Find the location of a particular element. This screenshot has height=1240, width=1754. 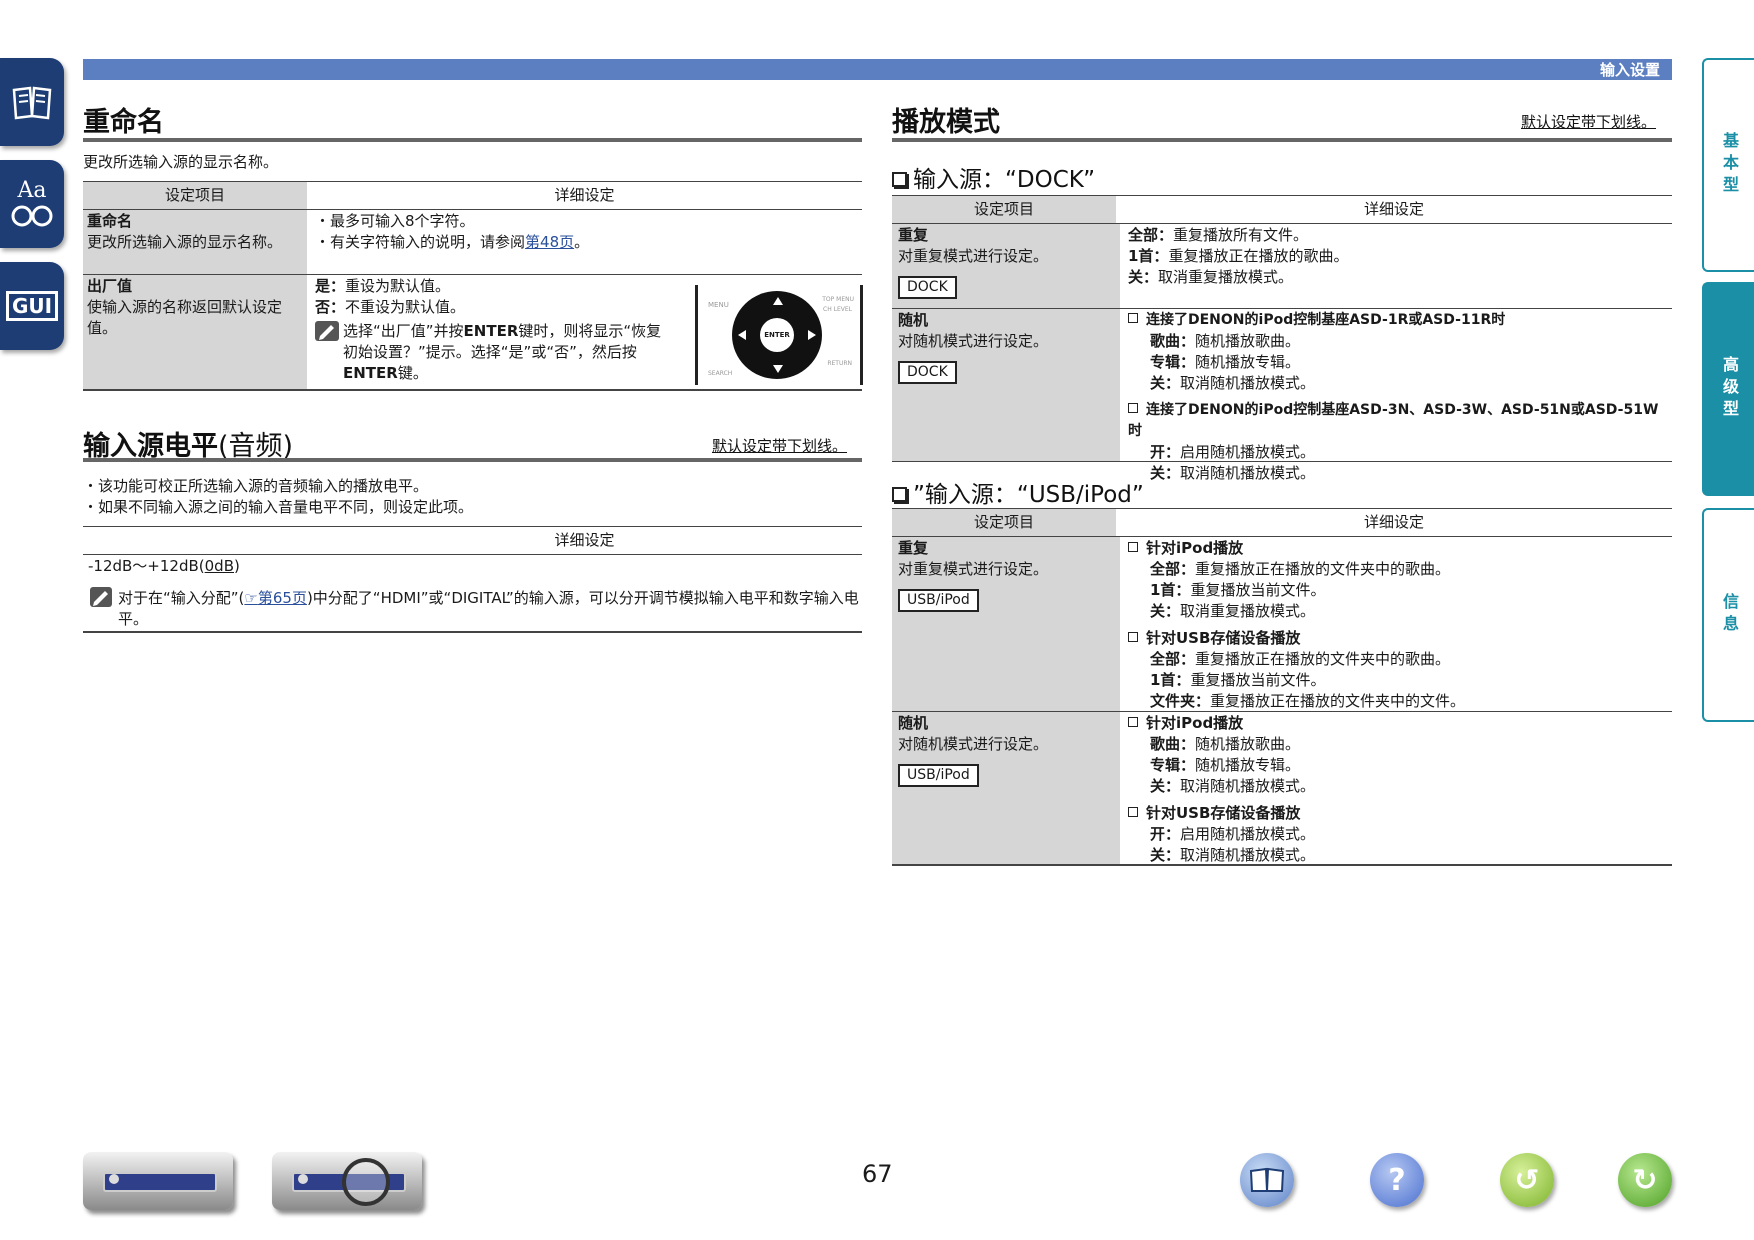

gui-icon: GUI is located at coordinates (32, 306).